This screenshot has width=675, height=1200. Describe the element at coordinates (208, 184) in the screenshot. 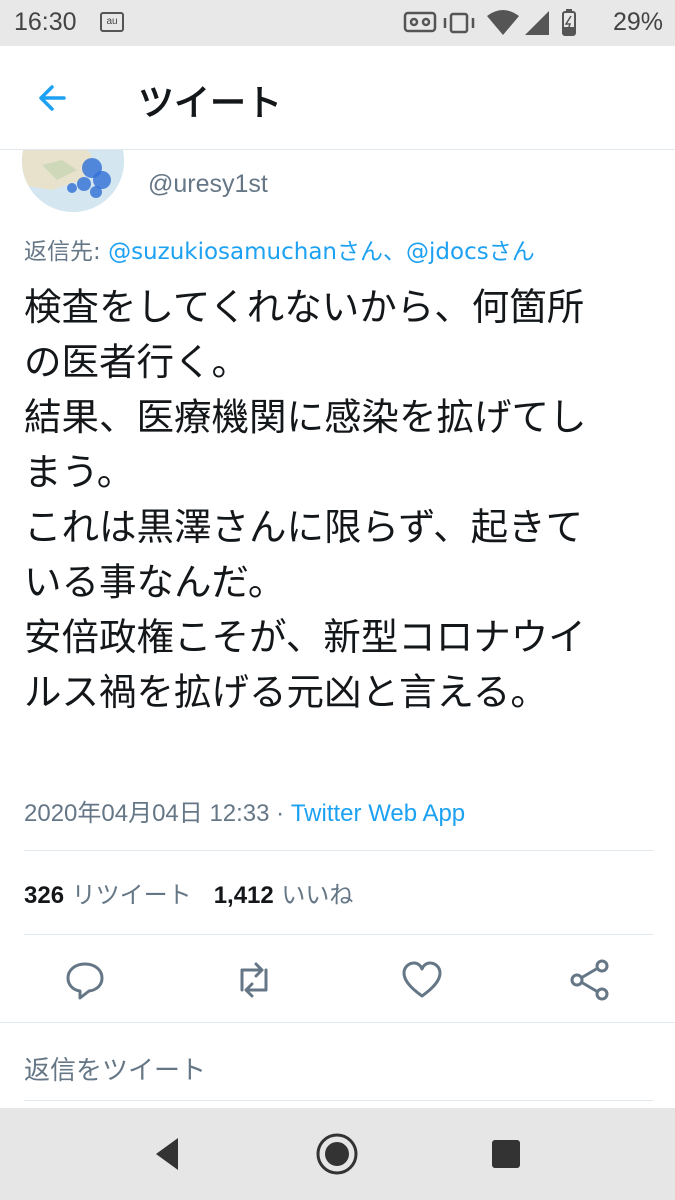

I see `author-handle: @uresy1st` at that location.